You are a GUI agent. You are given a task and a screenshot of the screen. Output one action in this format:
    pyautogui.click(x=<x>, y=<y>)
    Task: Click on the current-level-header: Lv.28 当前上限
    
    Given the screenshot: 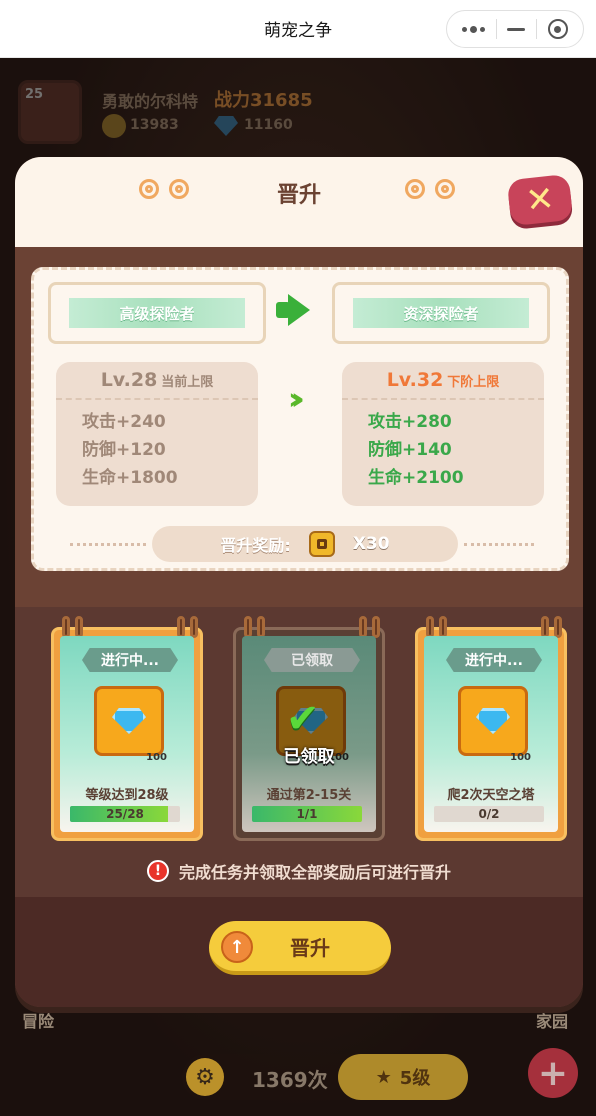 What is the action you would take?
    pyautogui.click(x=157, y=381)
    